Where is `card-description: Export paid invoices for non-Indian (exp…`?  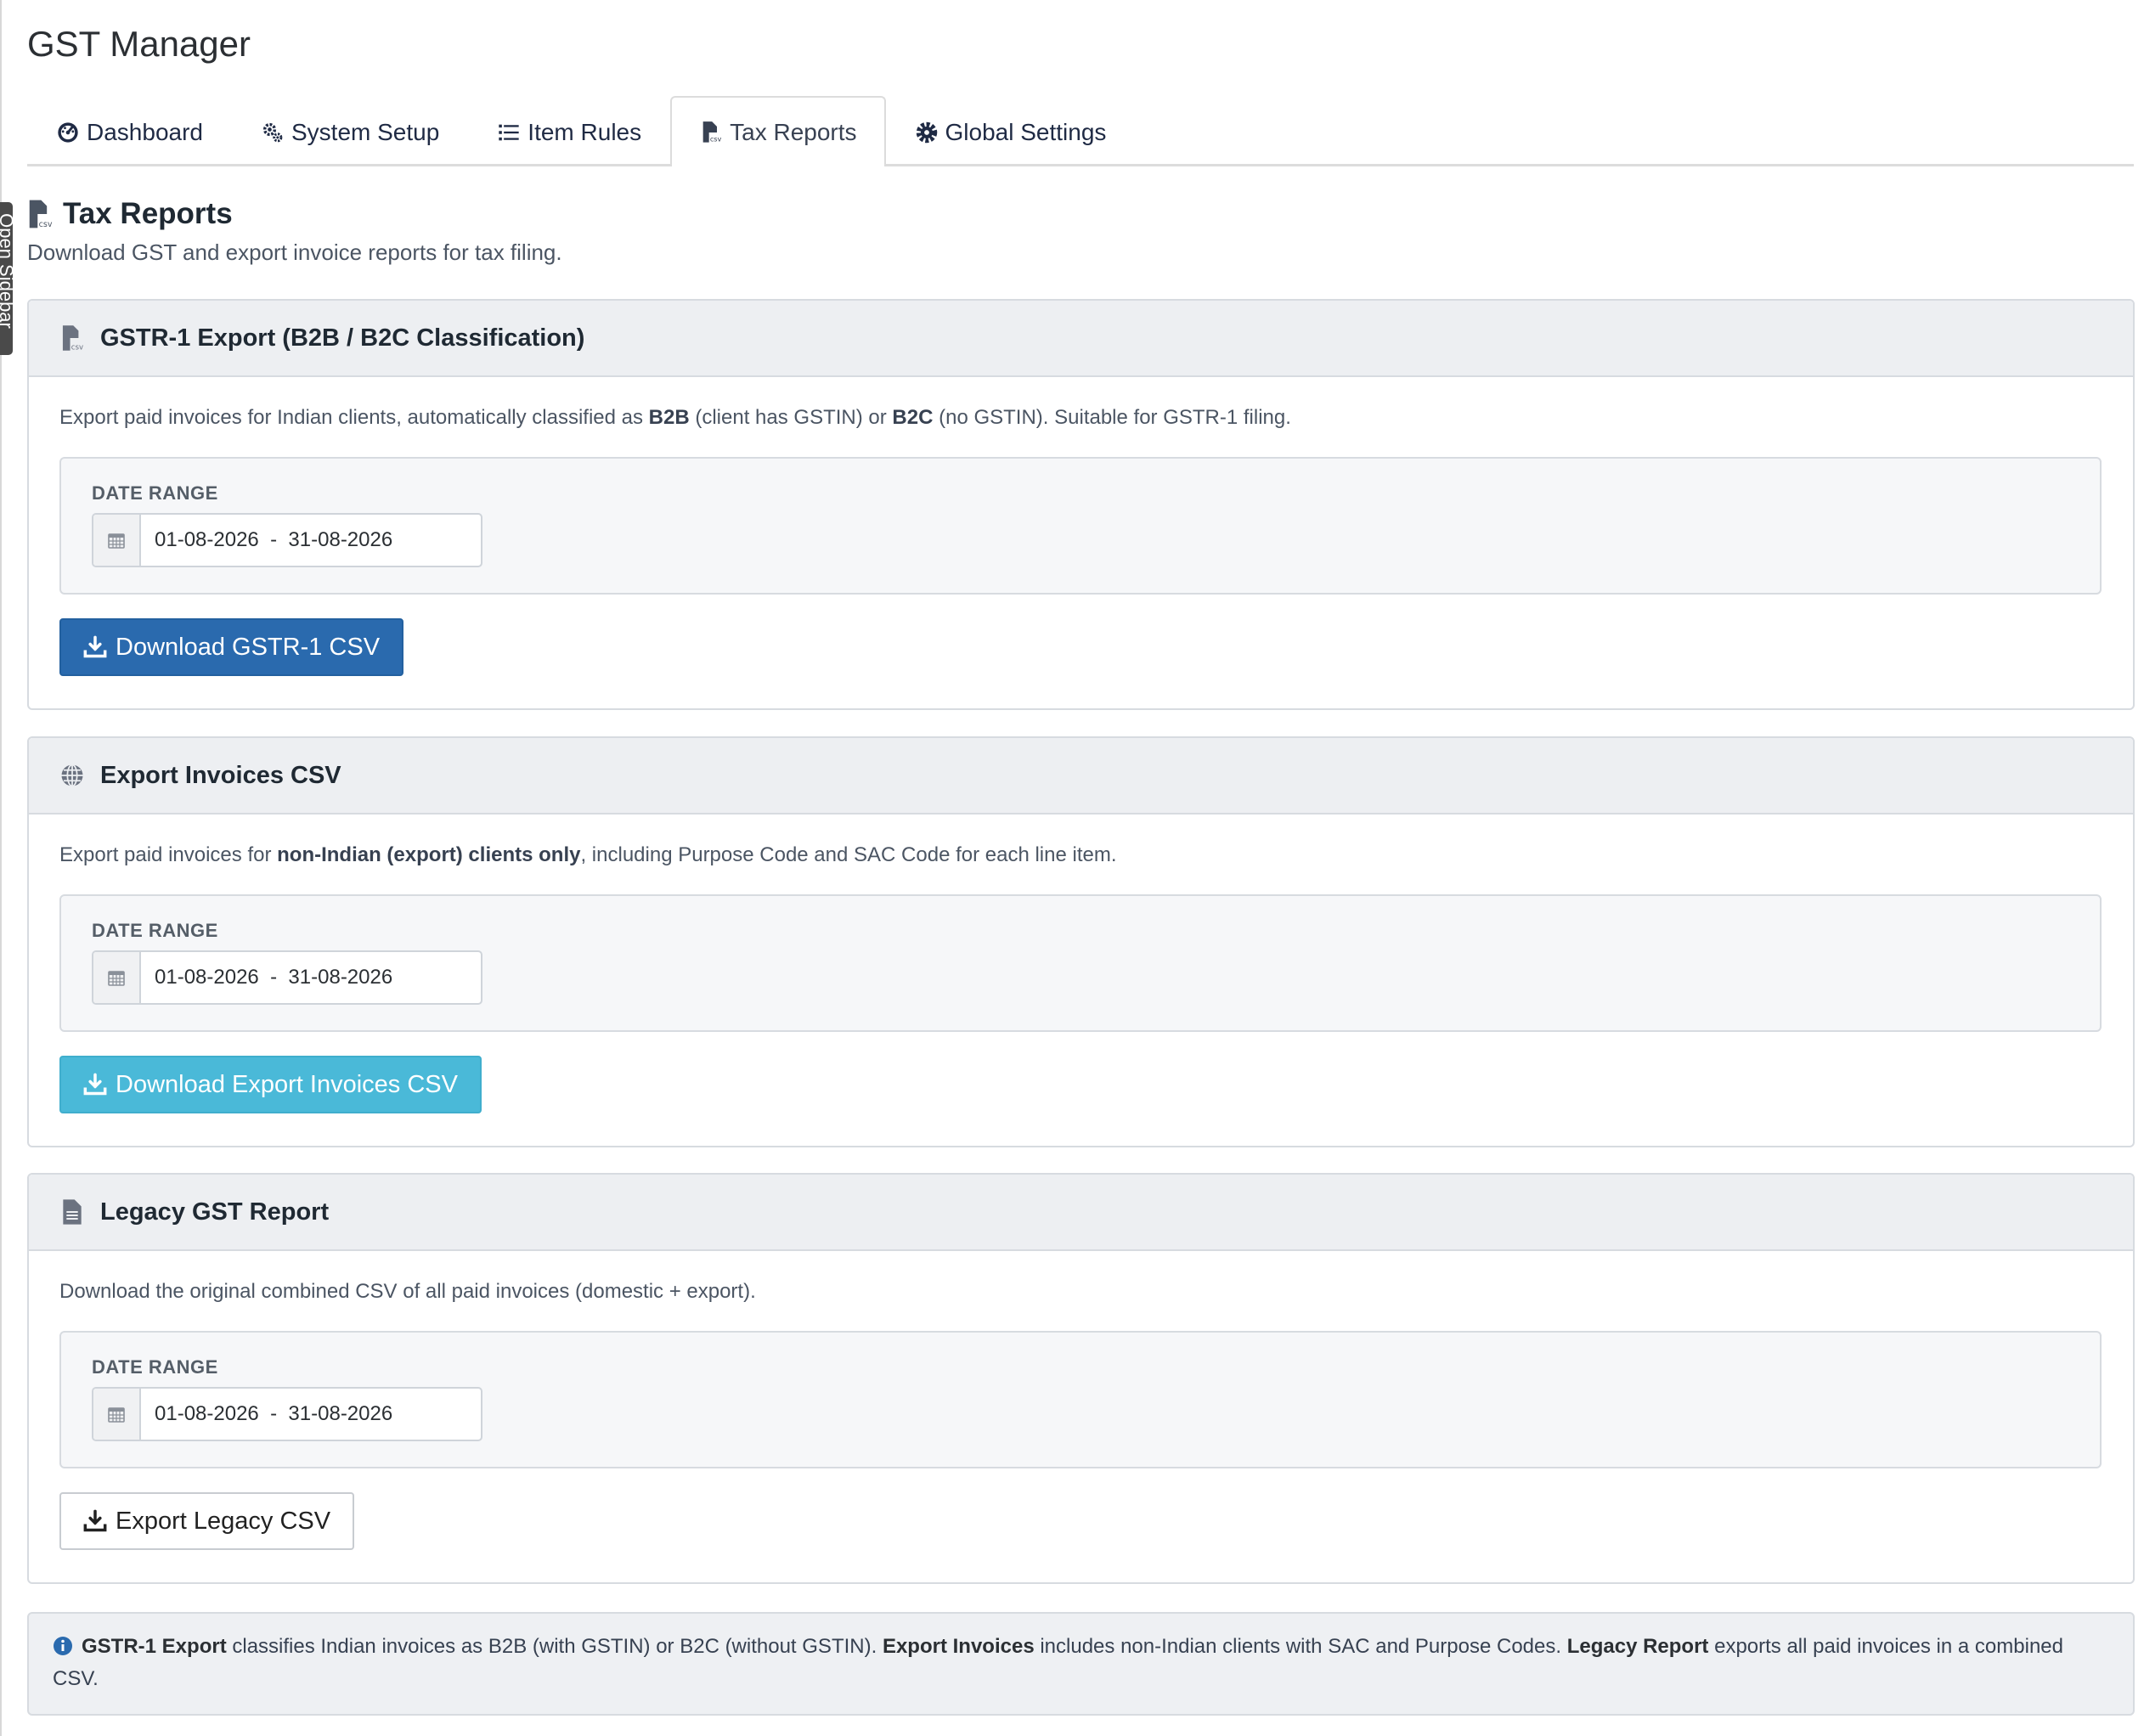 card-description: Export paid invoices for non-Indian (exp… is located at coordinates (588, 854).